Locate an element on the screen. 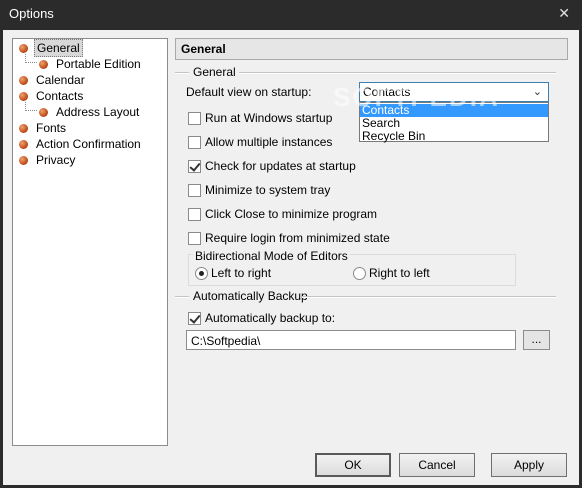  tree-item-label: Calendar is located at coordinates (60, 80).